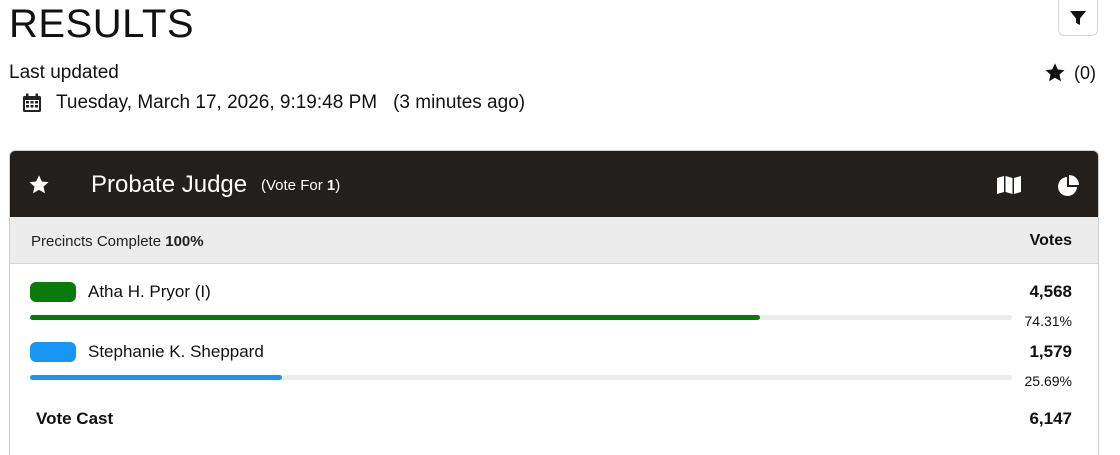 Image resolution: width=1120 pixels, height=455 pixels. What do you see at coordinates (459, 102) in the screenshot?
I see `relative-time: (3 minutes ago)` at bounding box center [459, 102].